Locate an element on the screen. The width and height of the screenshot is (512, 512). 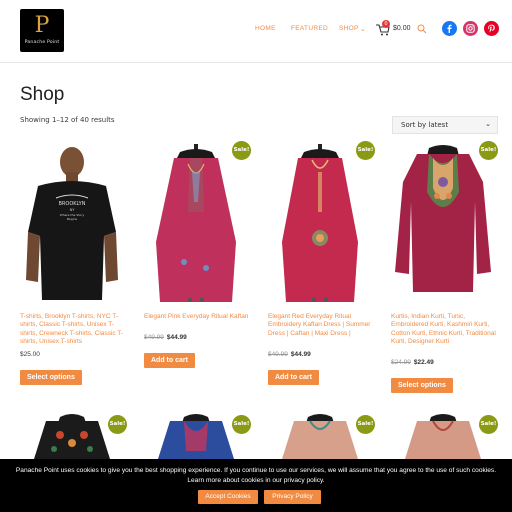
result-count: Showing 1–12 of 40 results is located at coordinates (67, 120).